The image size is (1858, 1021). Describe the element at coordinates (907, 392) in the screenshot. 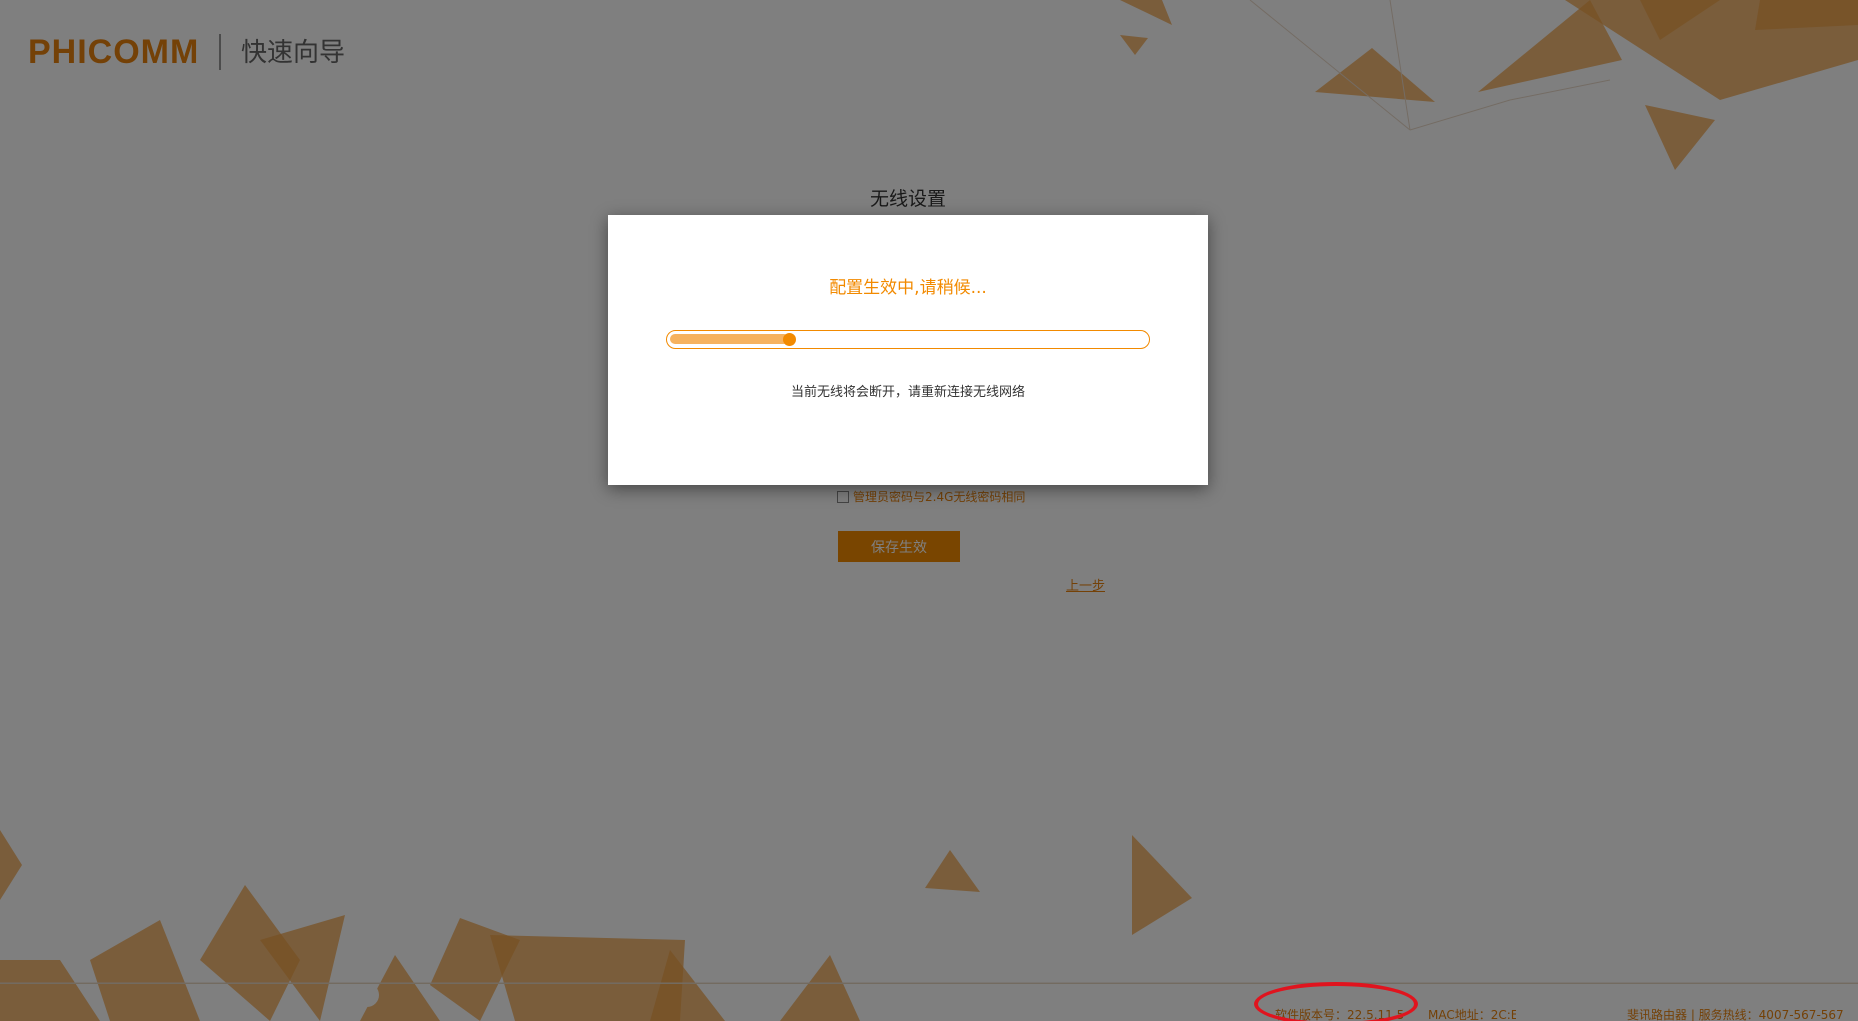

I see `dialog-notice-text: 当前无线将会断开，请重新连接无线网络` at that location.